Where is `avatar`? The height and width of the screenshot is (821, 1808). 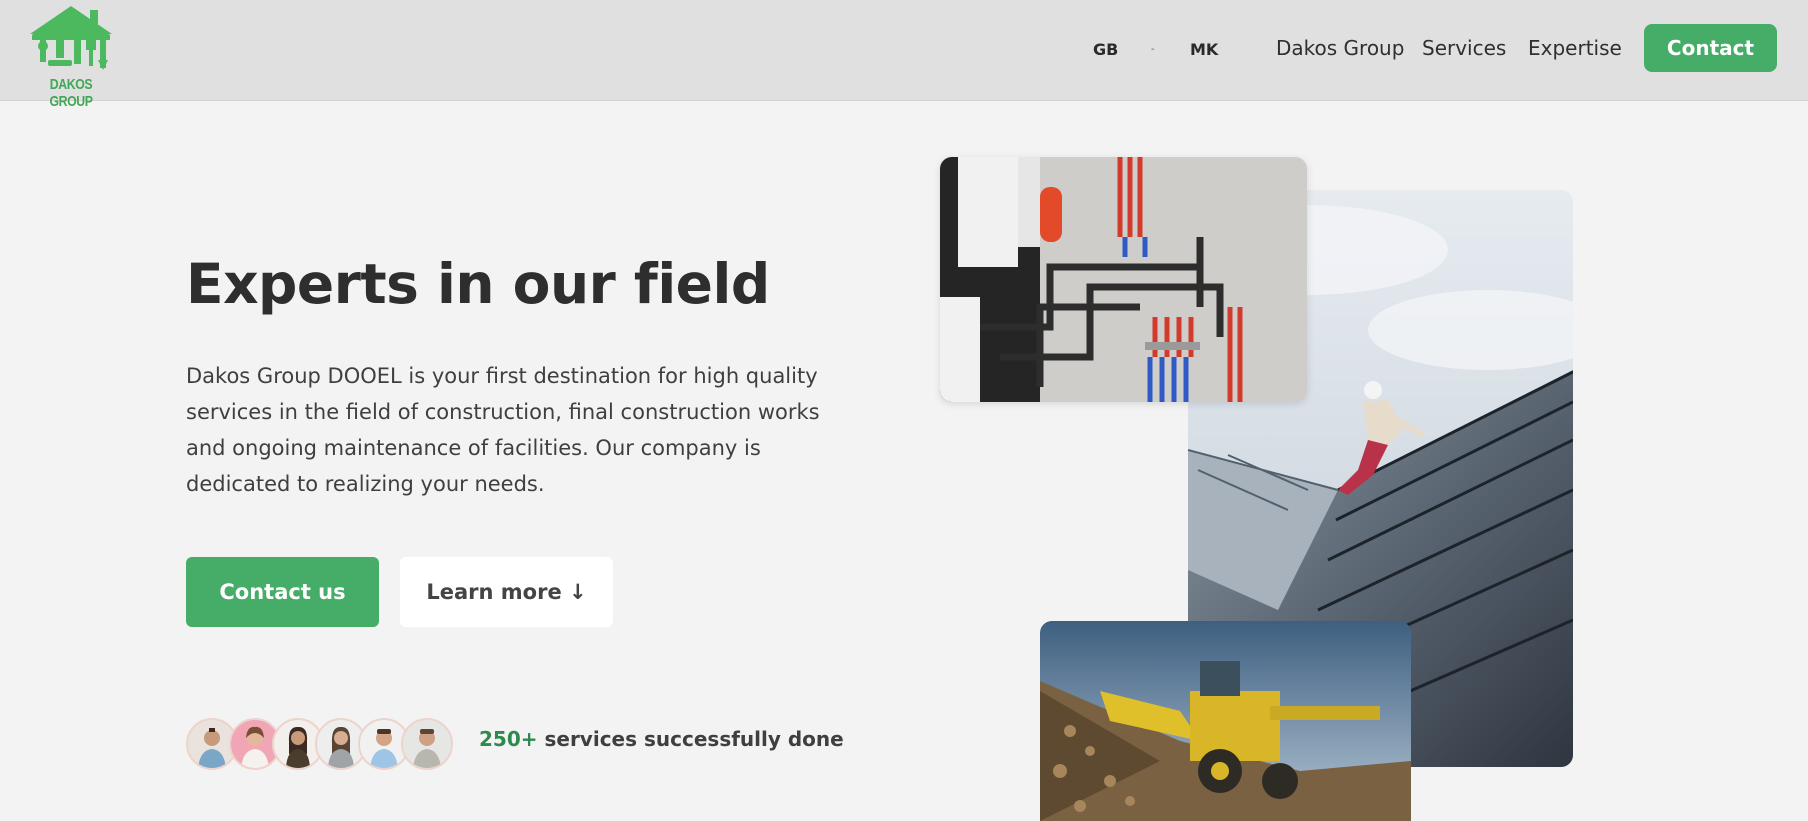
avatar is located at coordinates (427, 744).